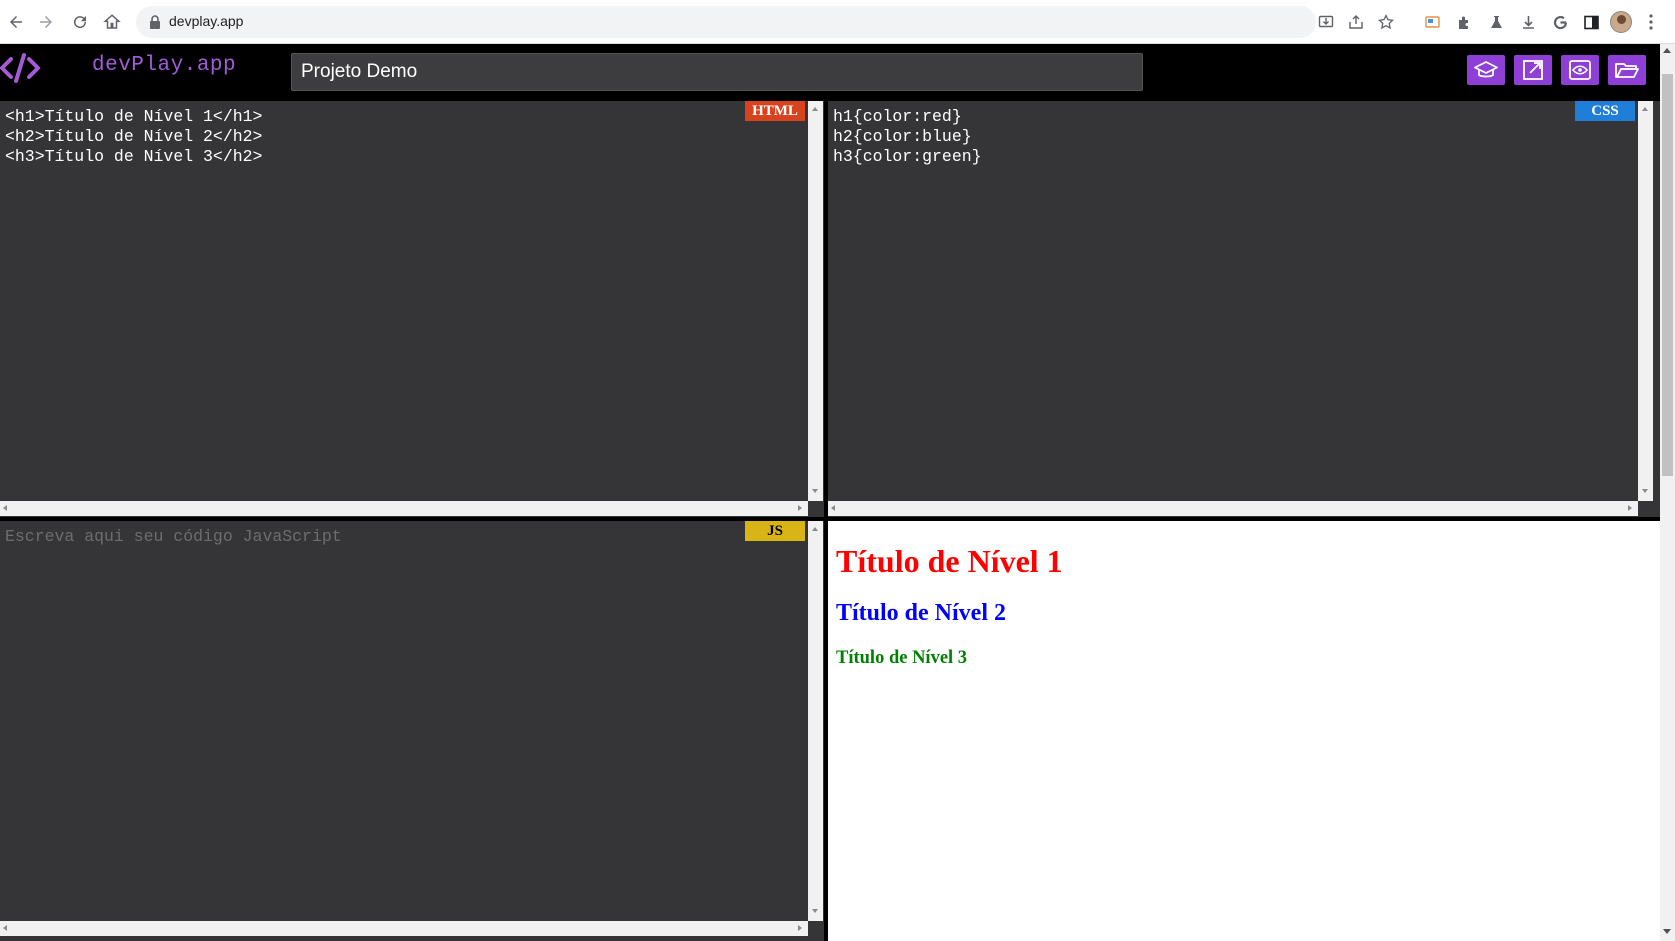  Describe the element at coordinates (80, 22) in the screenshot. I see `reload-icon` at that location.